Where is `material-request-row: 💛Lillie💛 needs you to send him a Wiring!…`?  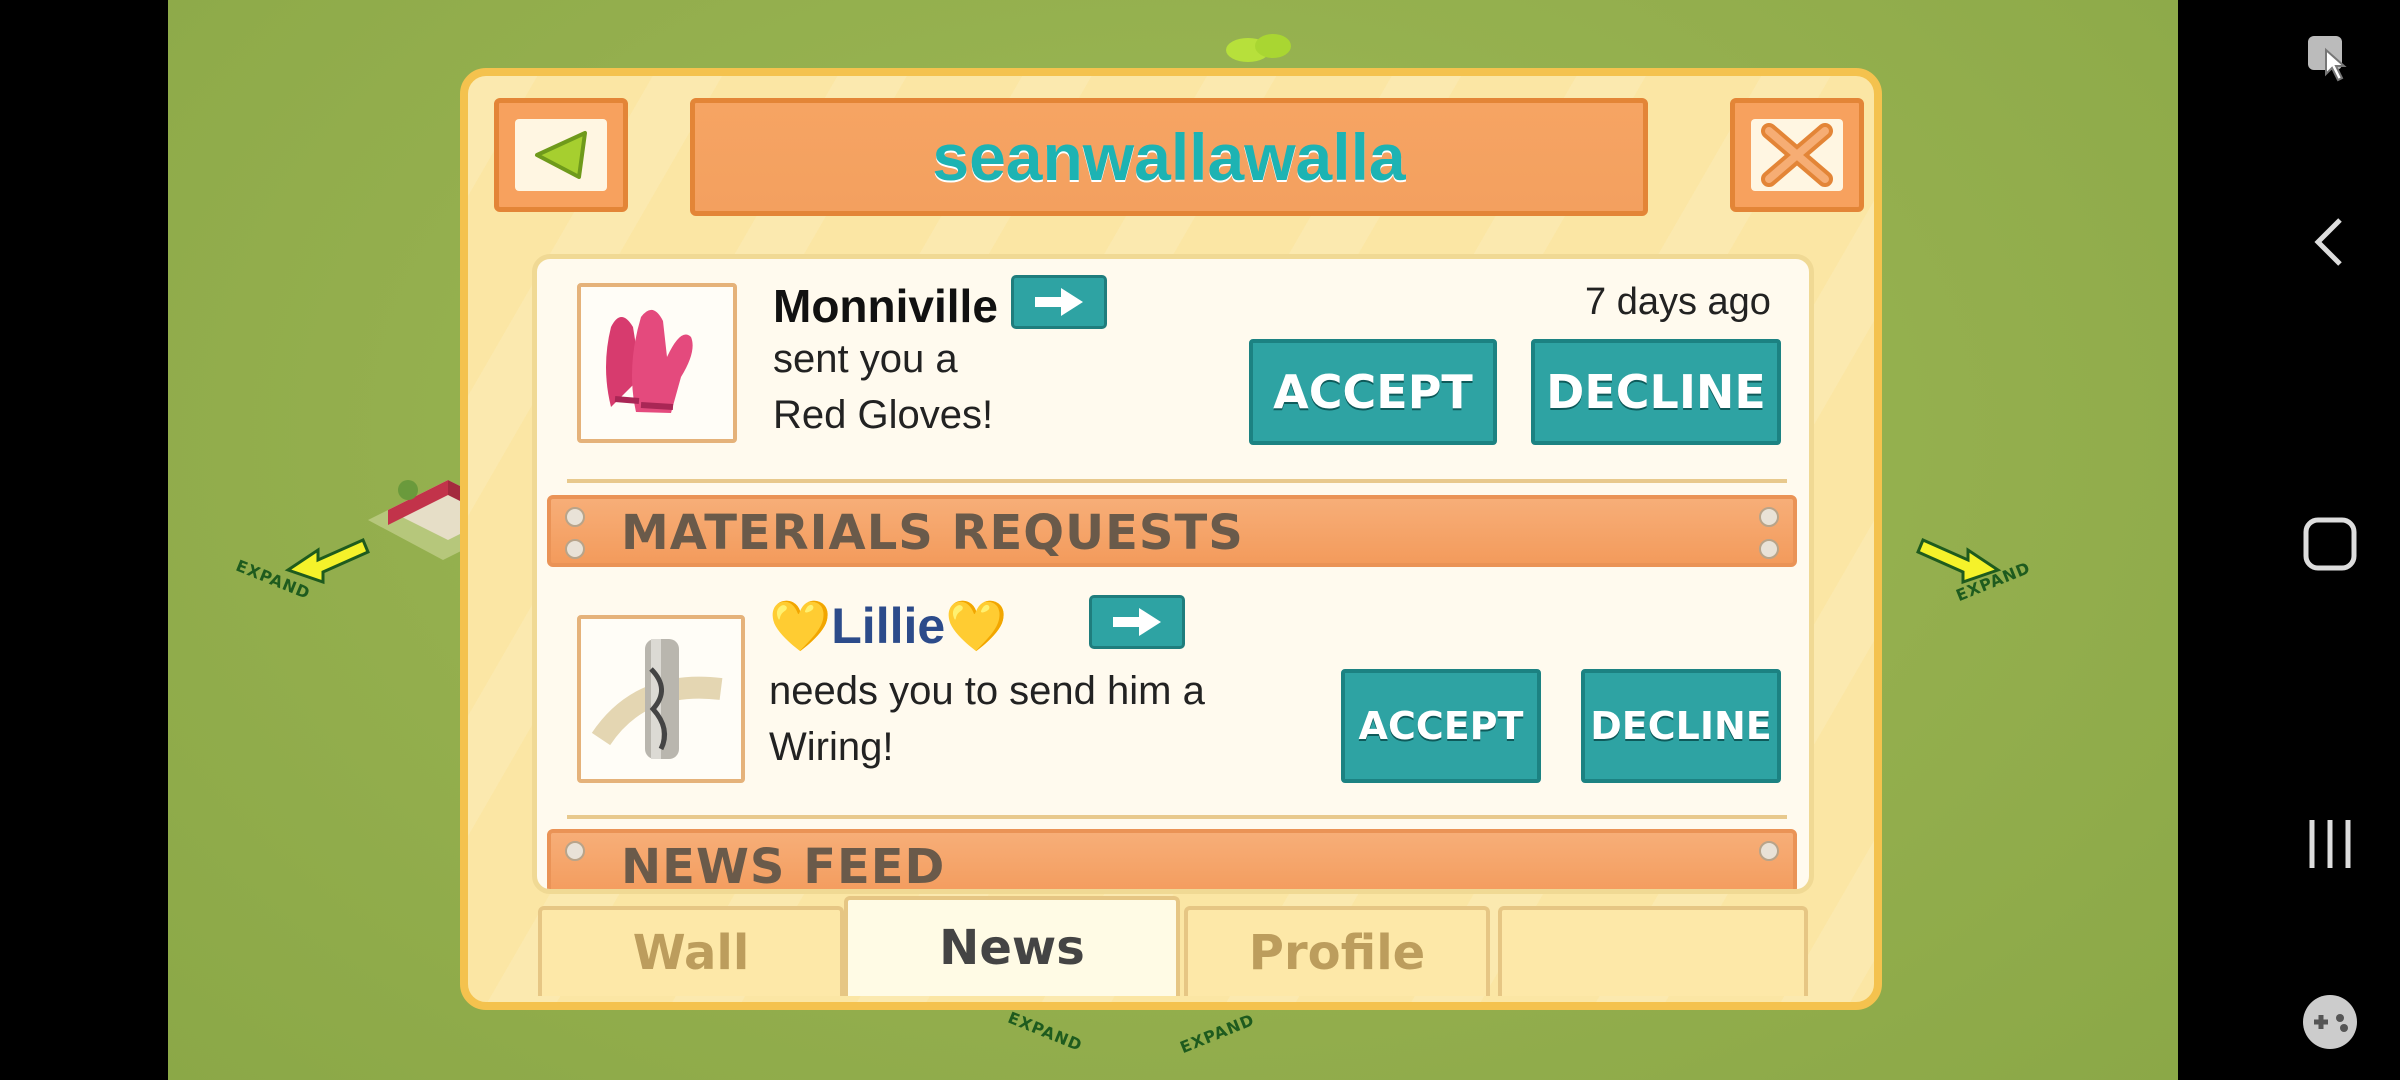 material-request-row: 💛Lillie💛 needs you to send him a Wiring!… is located at coordinates (1173, 709).